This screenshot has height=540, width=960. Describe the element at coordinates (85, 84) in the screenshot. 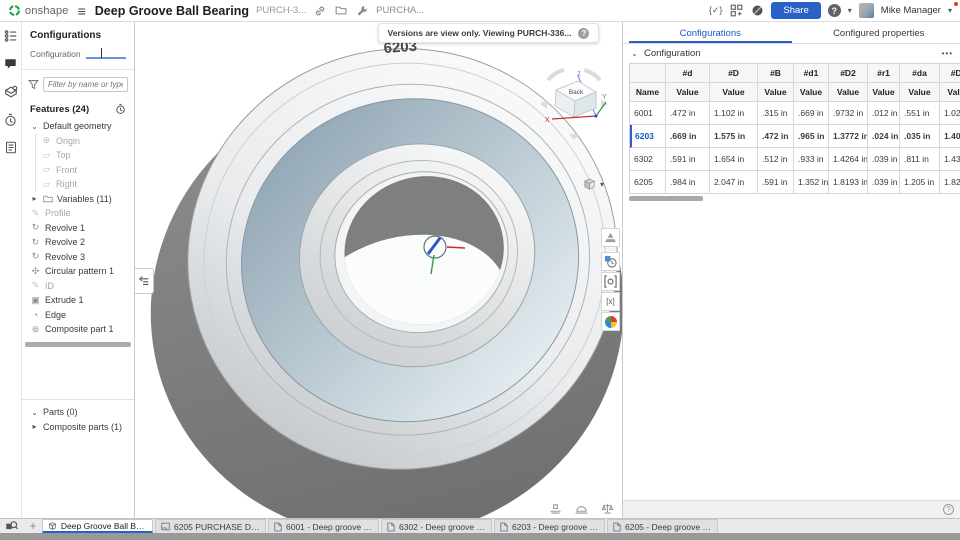

I see `feature-filter-input` at that location.